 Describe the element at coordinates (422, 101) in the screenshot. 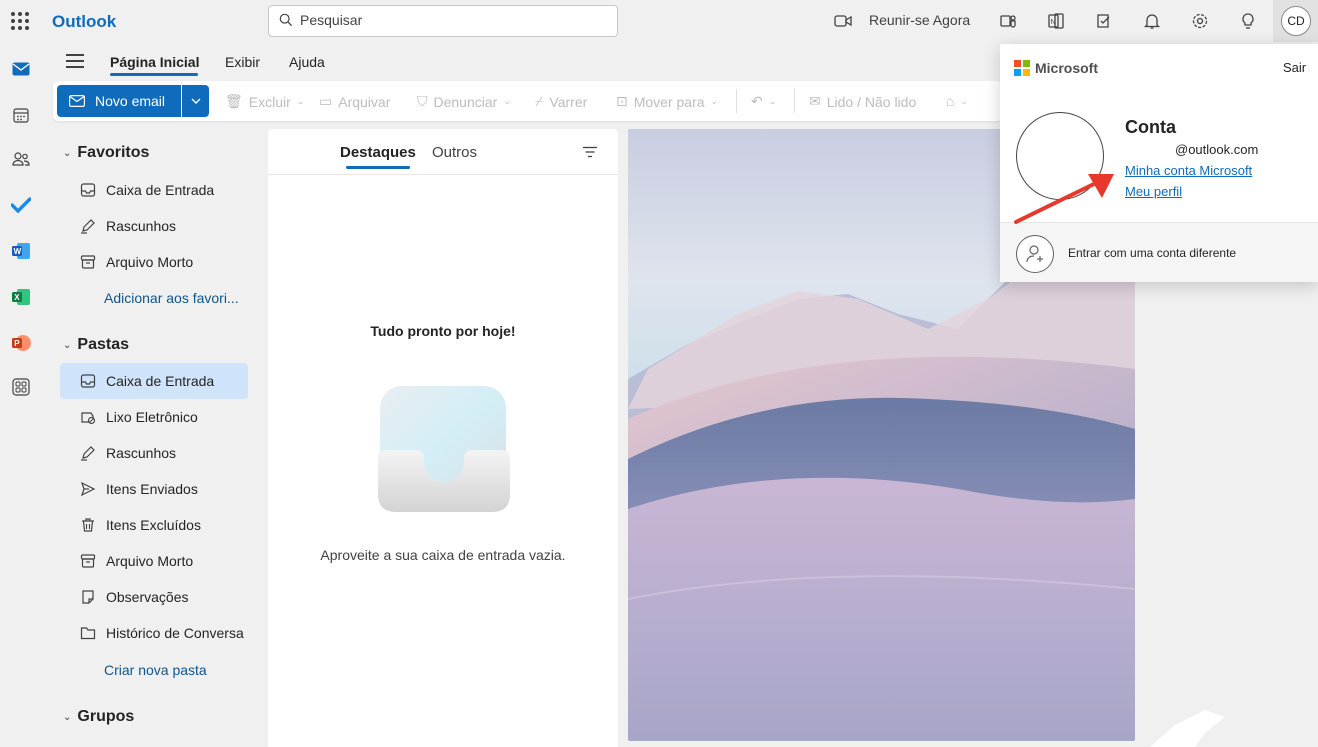

I see `shield-icon: ⛉` at that location.